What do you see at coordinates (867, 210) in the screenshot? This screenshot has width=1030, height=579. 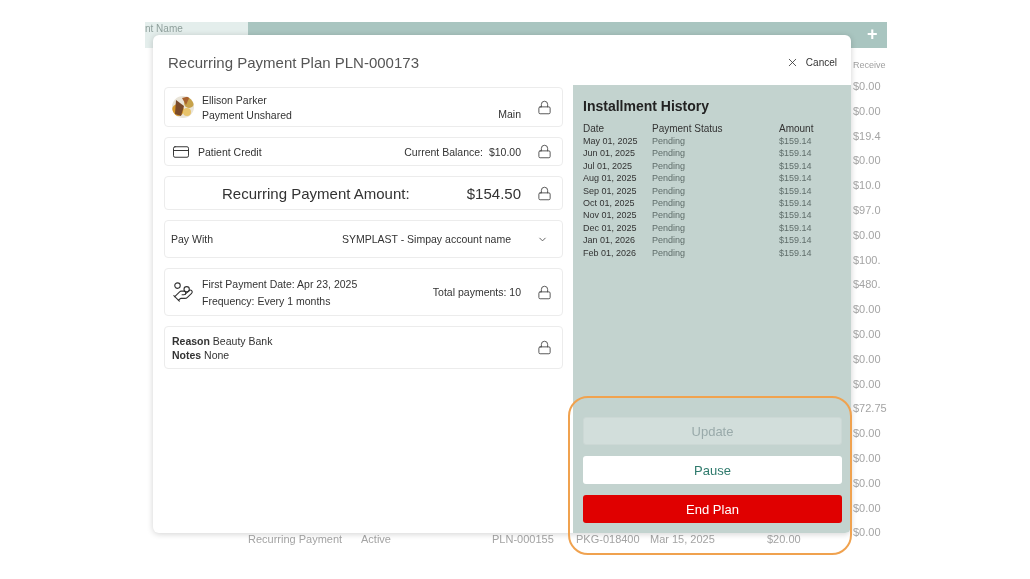 I see `table-cell-text: $97.0` at bounding box center [867, 210].